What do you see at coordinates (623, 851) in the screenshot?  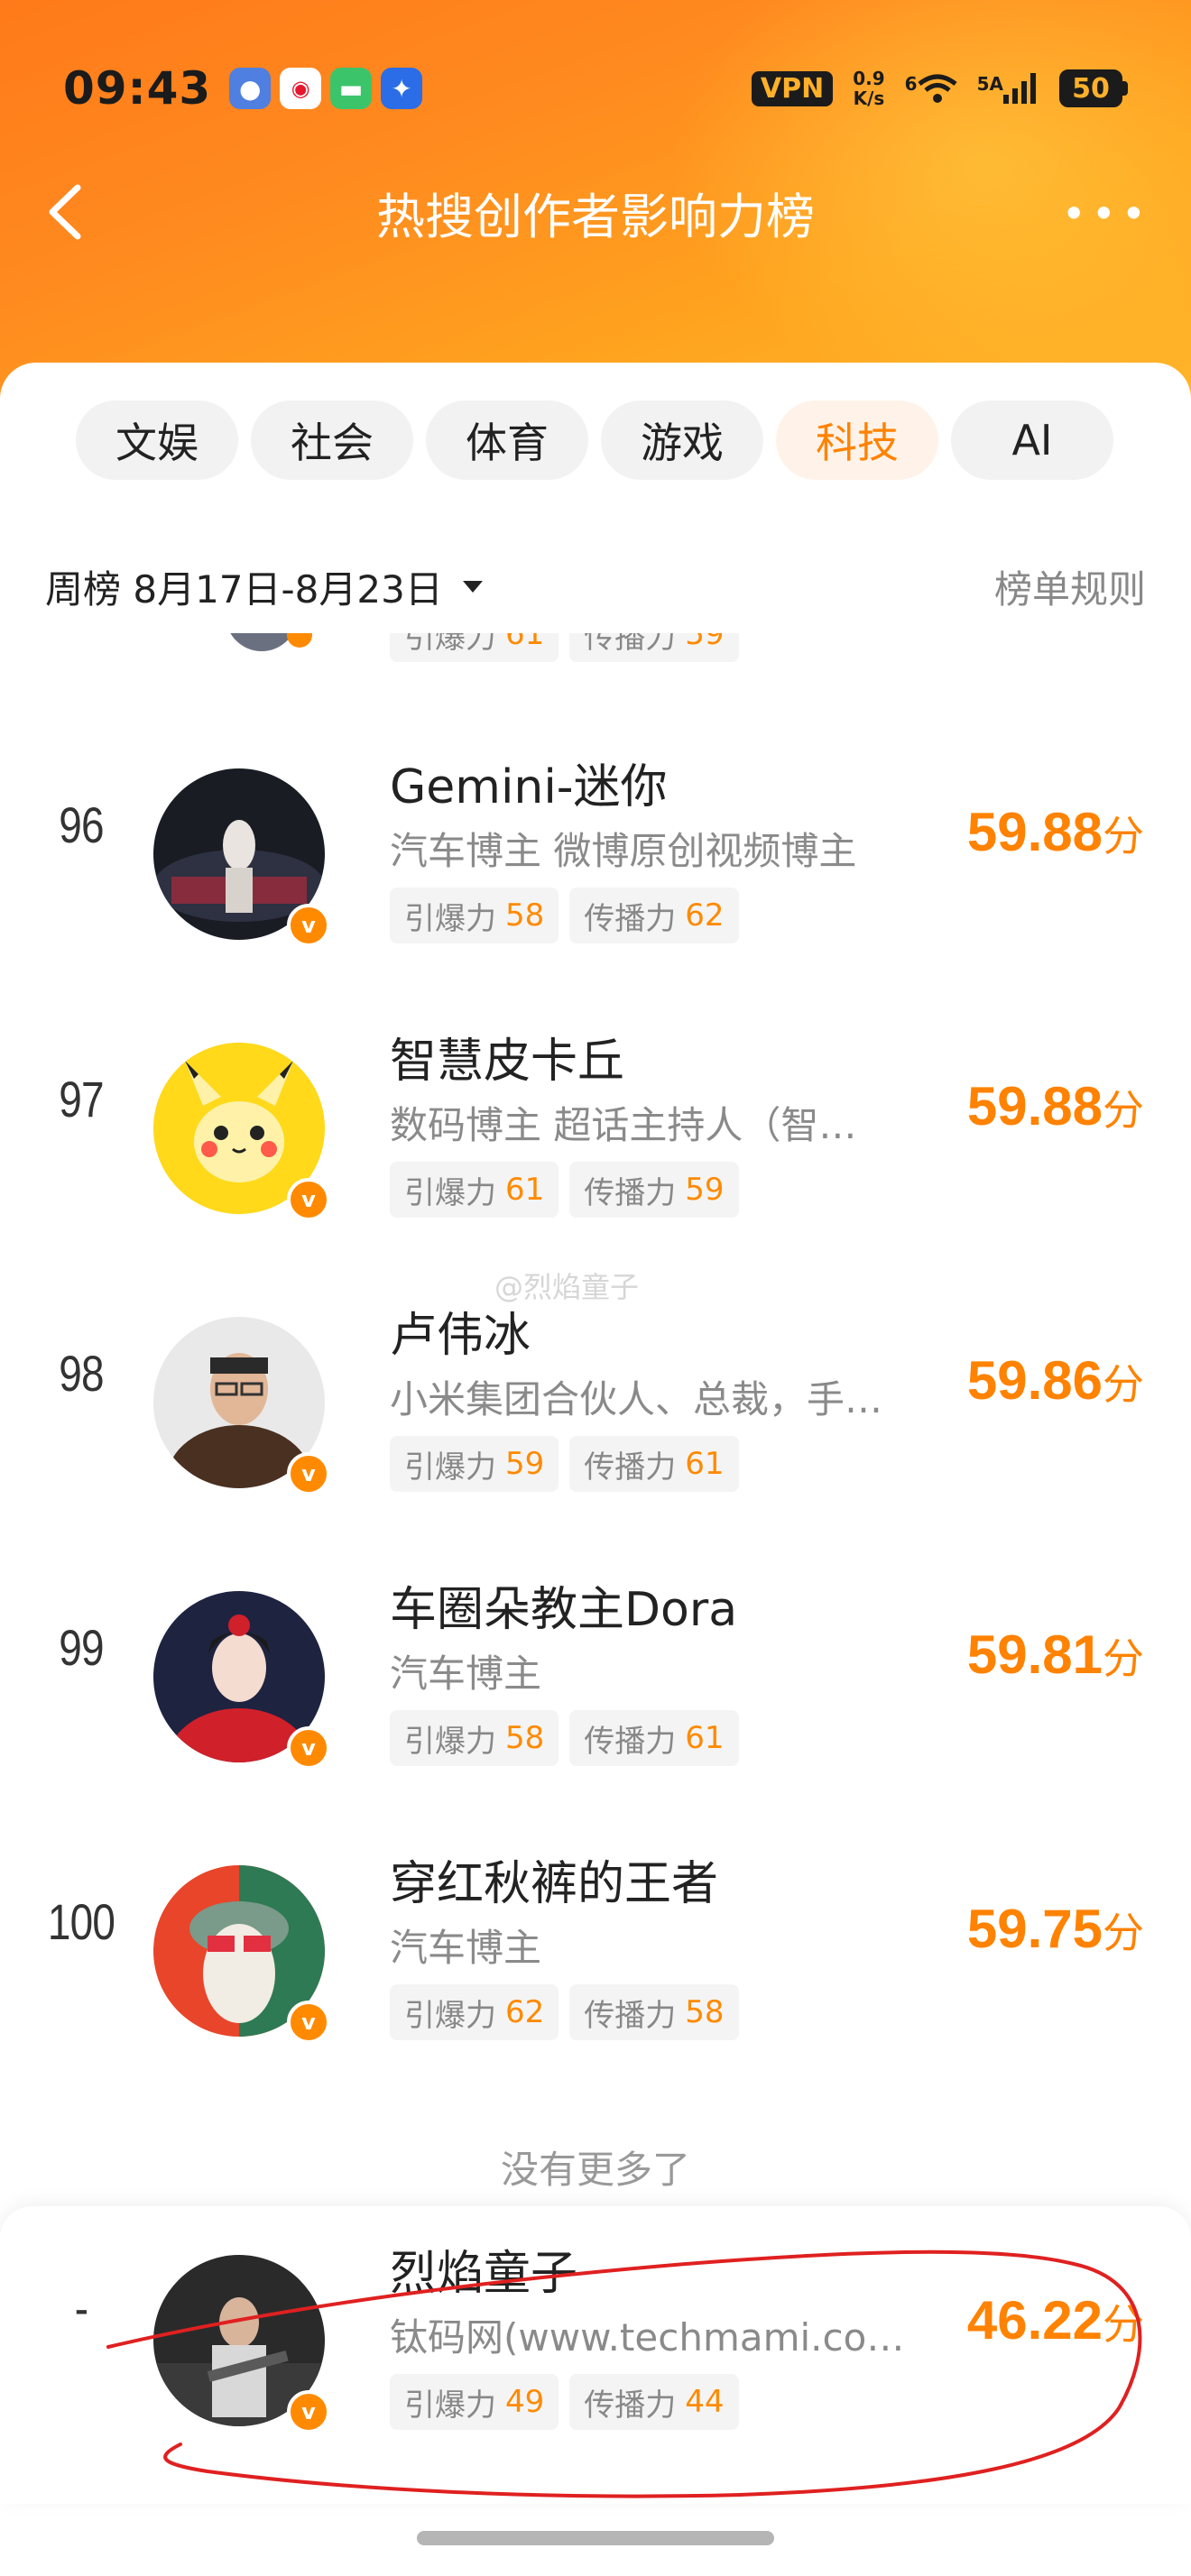 I see `creator-description: 汽车博主 微博原创视频博主` at bounding box center [623, 851].